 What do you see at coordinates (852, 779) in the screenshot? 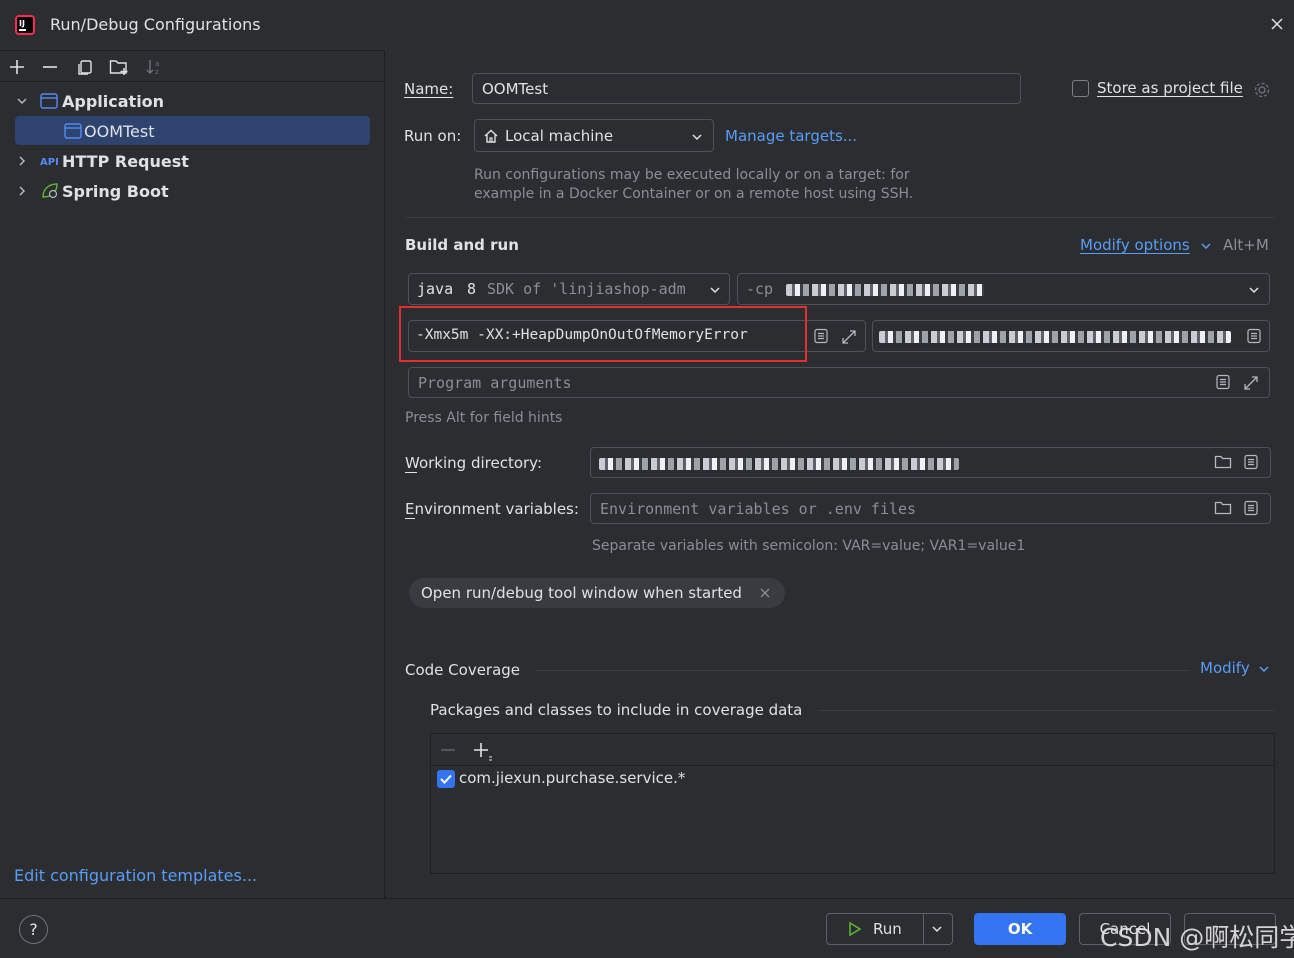
I see `list-item: com.jiexun.purchase.service.*` at bounding box center [852, 779].